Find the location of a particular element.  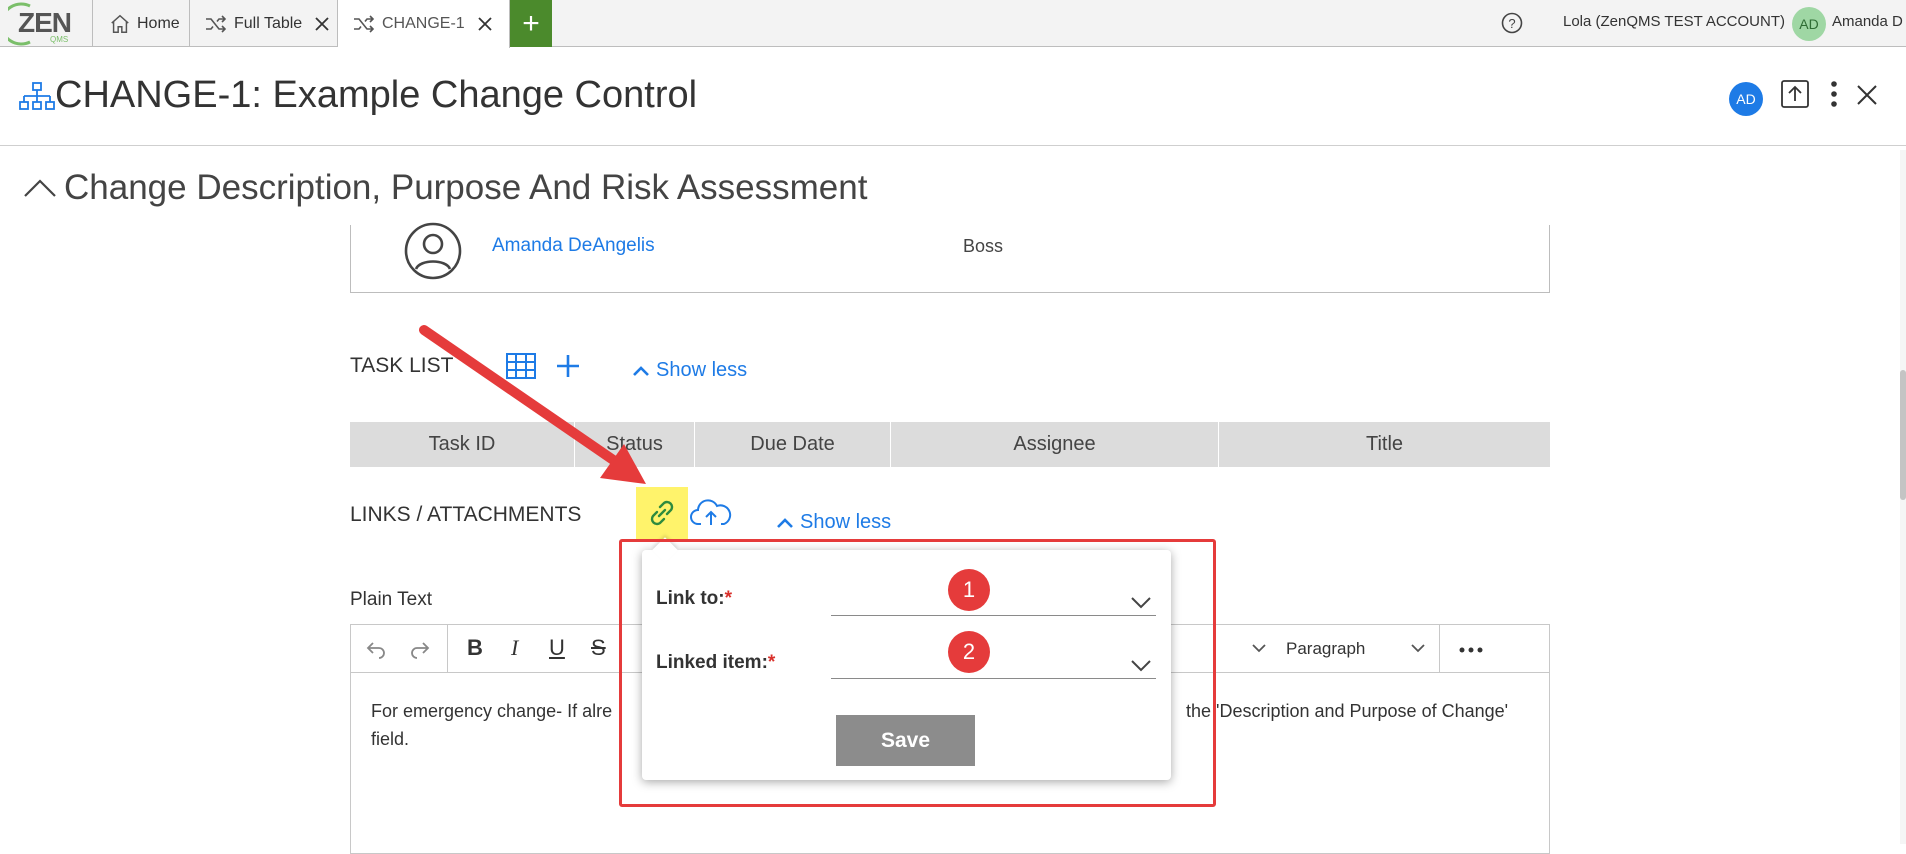

logo-subtext: QMS is located at coordinates (59, 39).